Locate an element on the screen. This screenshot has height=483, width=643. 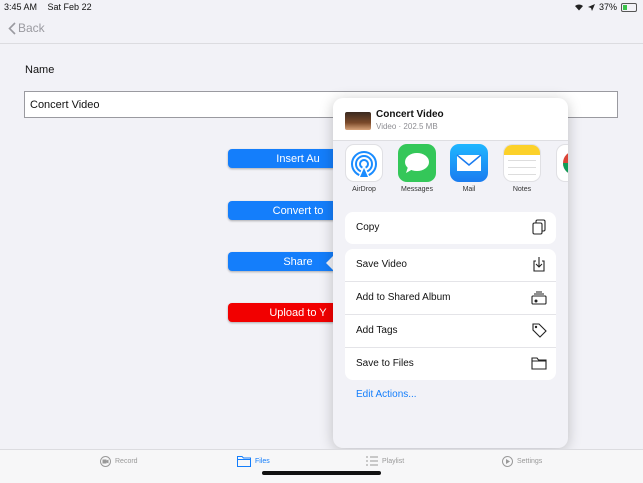
back-button: Back is located at coordinates (26, 28).